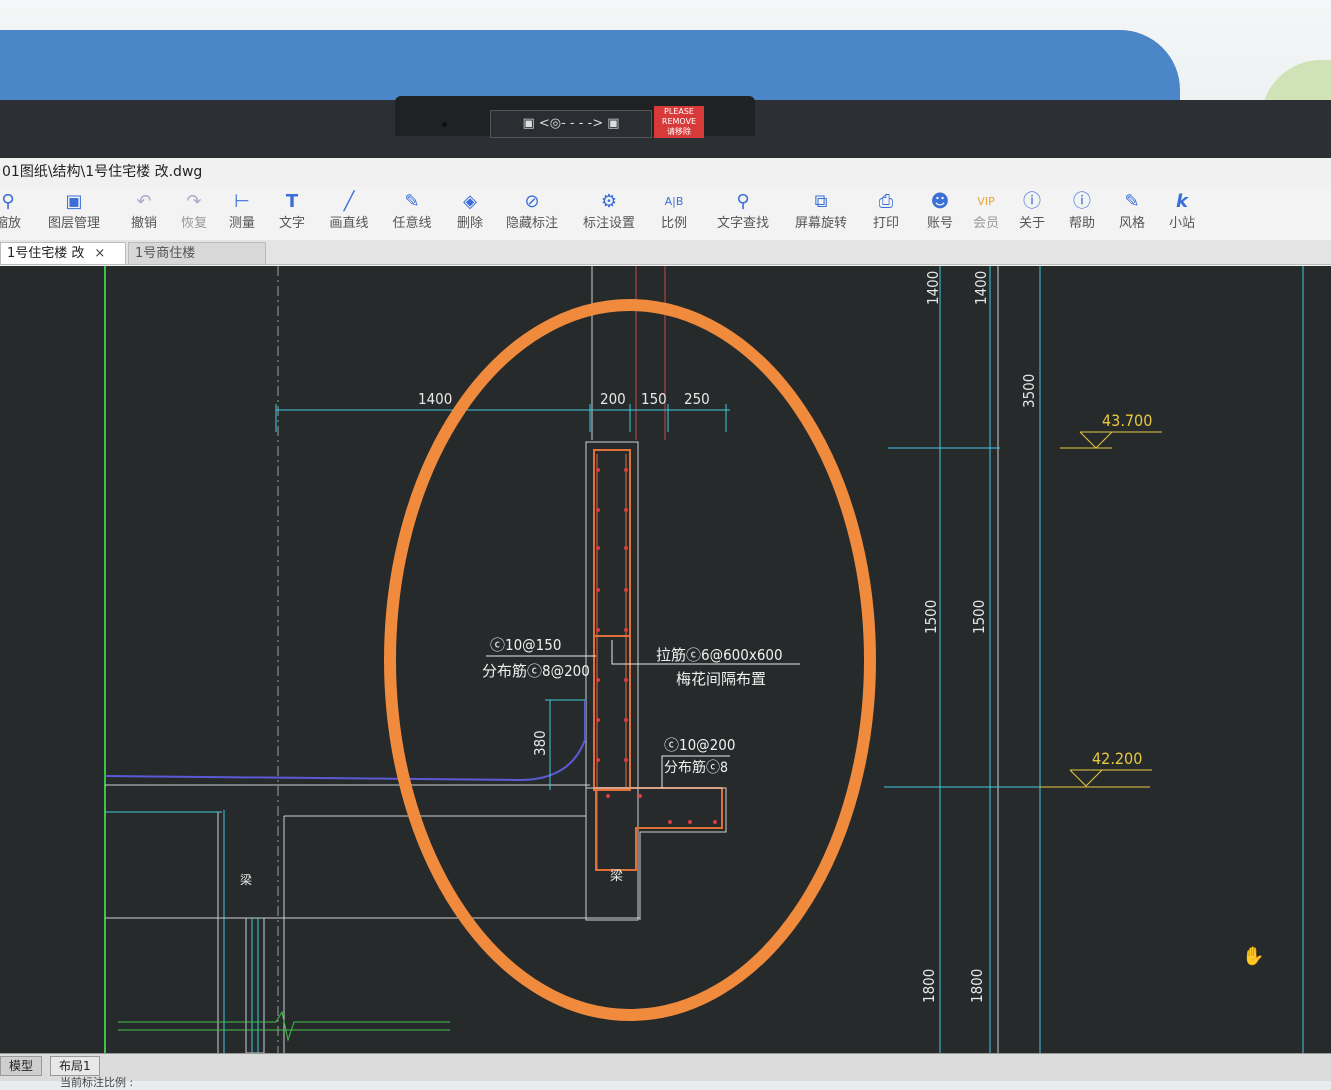  What do you see at coordinates (940, 214) in the screenshot?
I see `account-button: ☻ 账号` at bounding box center [940, 214].